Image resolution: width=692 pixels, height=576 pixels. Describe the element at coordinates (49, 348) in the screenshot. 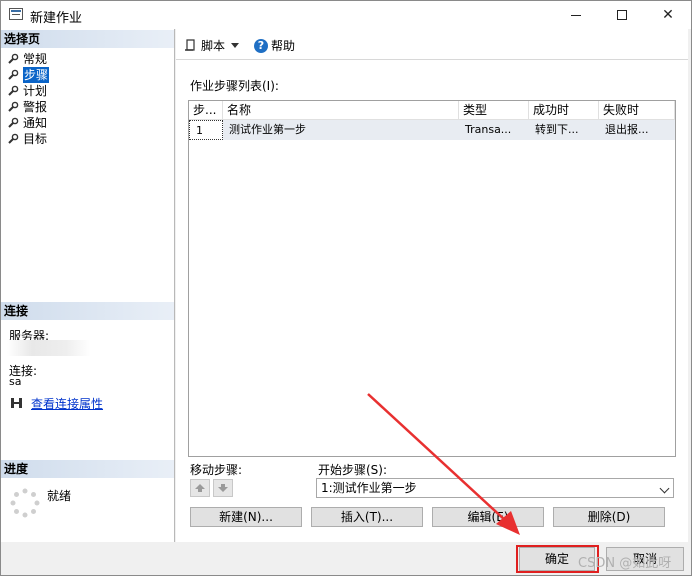

I see `server-value-redacted` at that location.